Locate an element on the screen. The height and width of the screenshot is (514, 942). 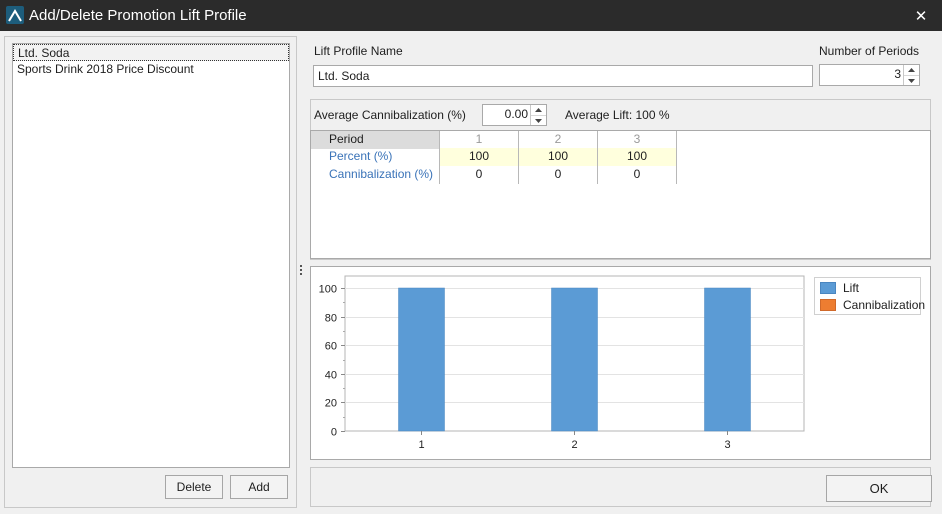
grid-row-percent: Percent (%) 100 100 100 is located at coordinates (494, 157).